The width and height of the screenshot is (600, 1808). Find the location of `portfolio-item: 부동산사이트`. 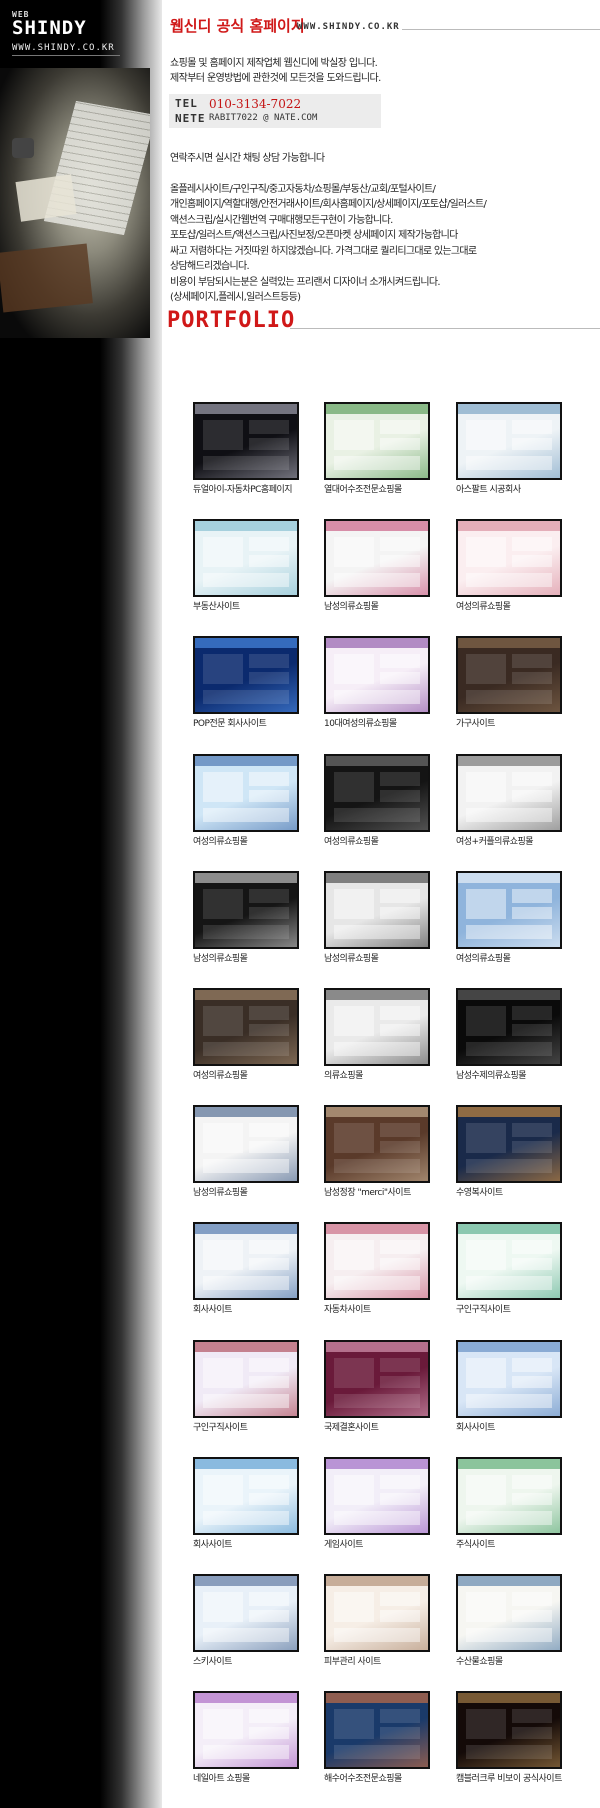

portfolio-item: 부동산사이트 is located at coordinates (246, 565).